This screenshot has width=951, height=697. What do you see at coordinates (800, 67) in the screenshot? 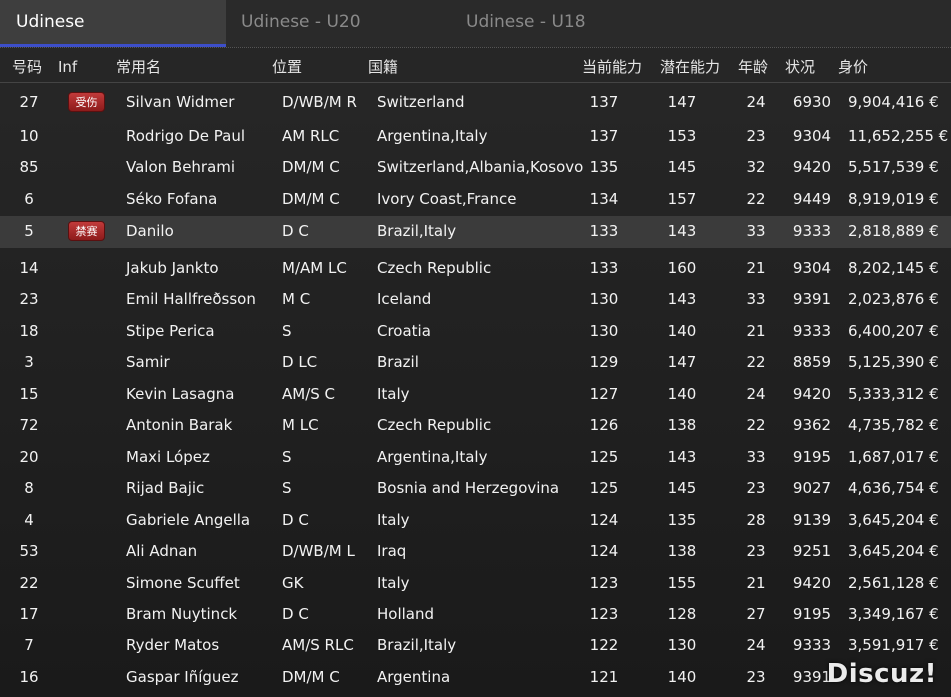
I see `header-condition: 状况` at bounding box center [800, 67].